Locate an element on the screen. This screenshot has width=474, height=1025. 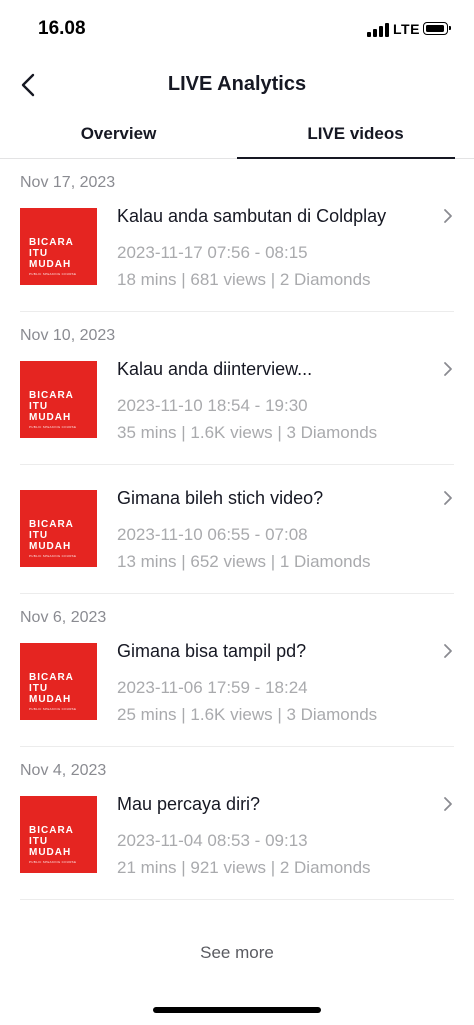
video-title: Kalau anda sambutan di Coldplay is located at coordinates (252, 216).